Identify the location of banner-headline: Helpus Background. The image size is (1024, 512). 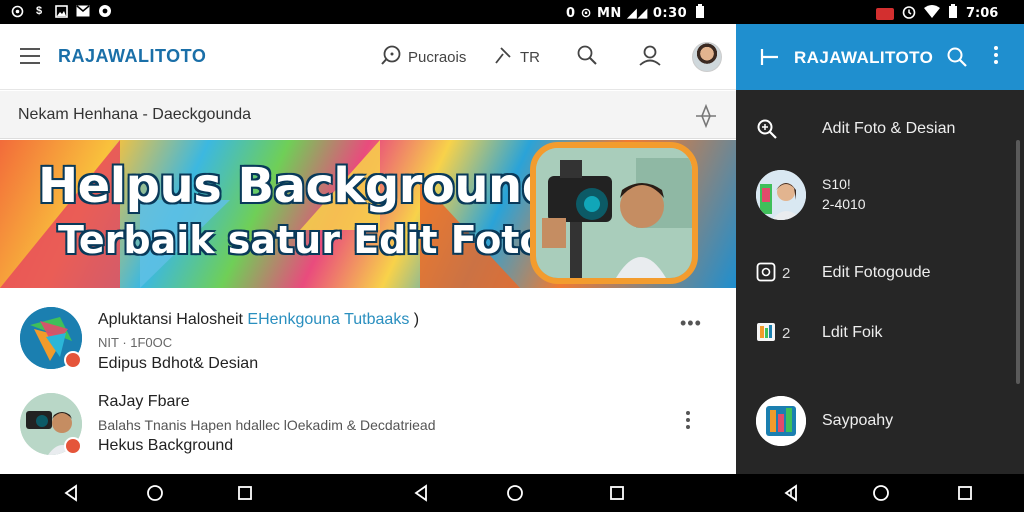
(297, 186).